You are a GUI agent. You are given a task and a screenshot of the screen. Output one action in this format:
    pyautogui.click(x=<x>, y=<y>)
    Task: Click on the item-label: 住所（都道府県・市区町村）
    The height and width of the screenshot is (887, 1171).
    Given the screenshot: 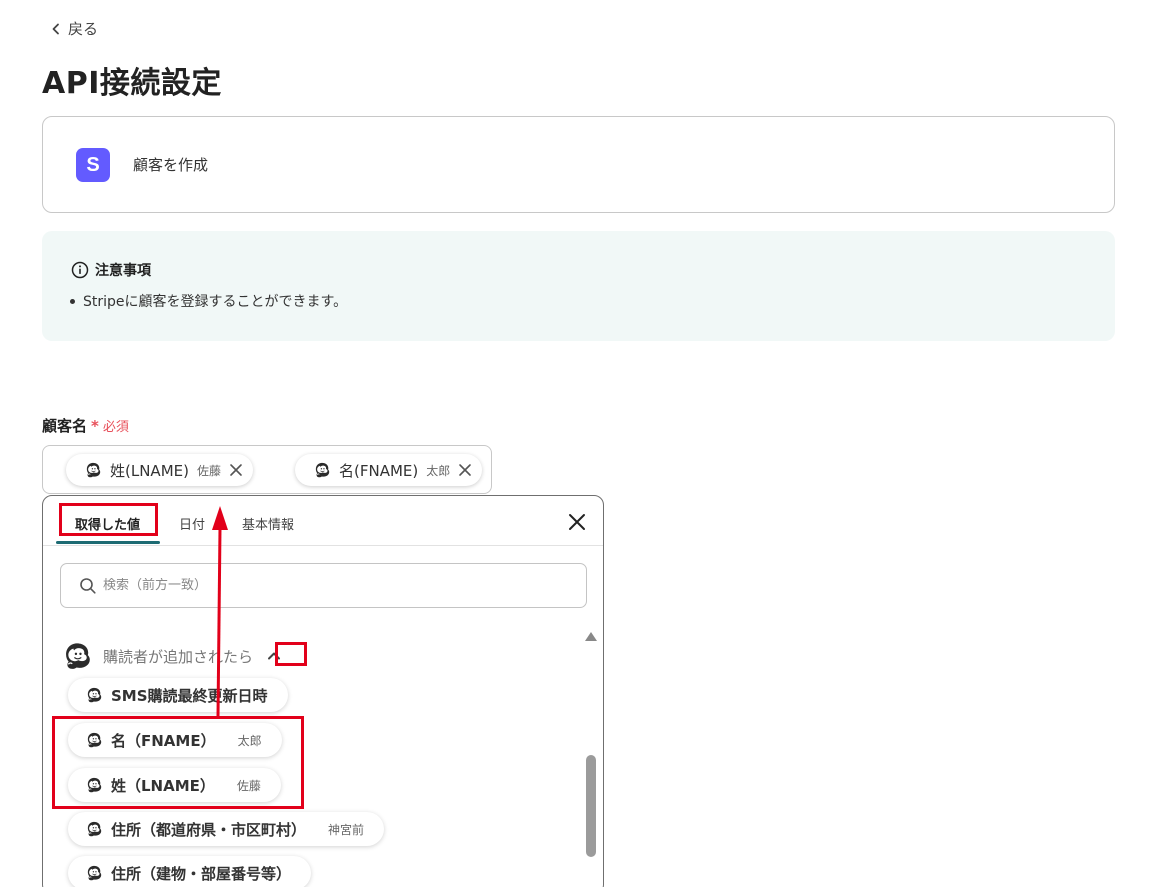 What is the action you would take?
    pyautogui.click(x=209, y=829)
    